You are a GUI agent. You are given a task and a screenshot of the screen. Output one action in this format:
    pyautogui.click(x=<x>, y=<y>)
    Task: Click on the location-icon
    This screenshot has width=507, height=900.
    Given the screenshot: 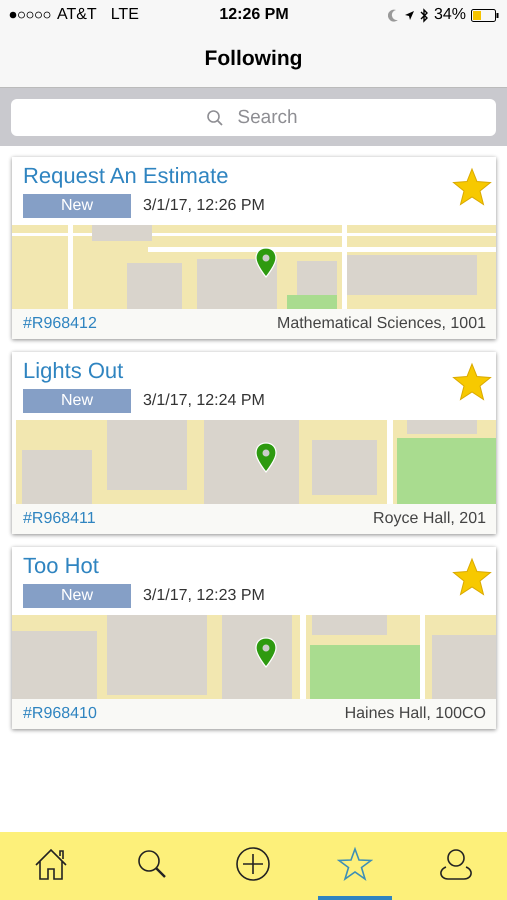 What is the action you would take?
    pyautogui.click(x=409, y=15)
    